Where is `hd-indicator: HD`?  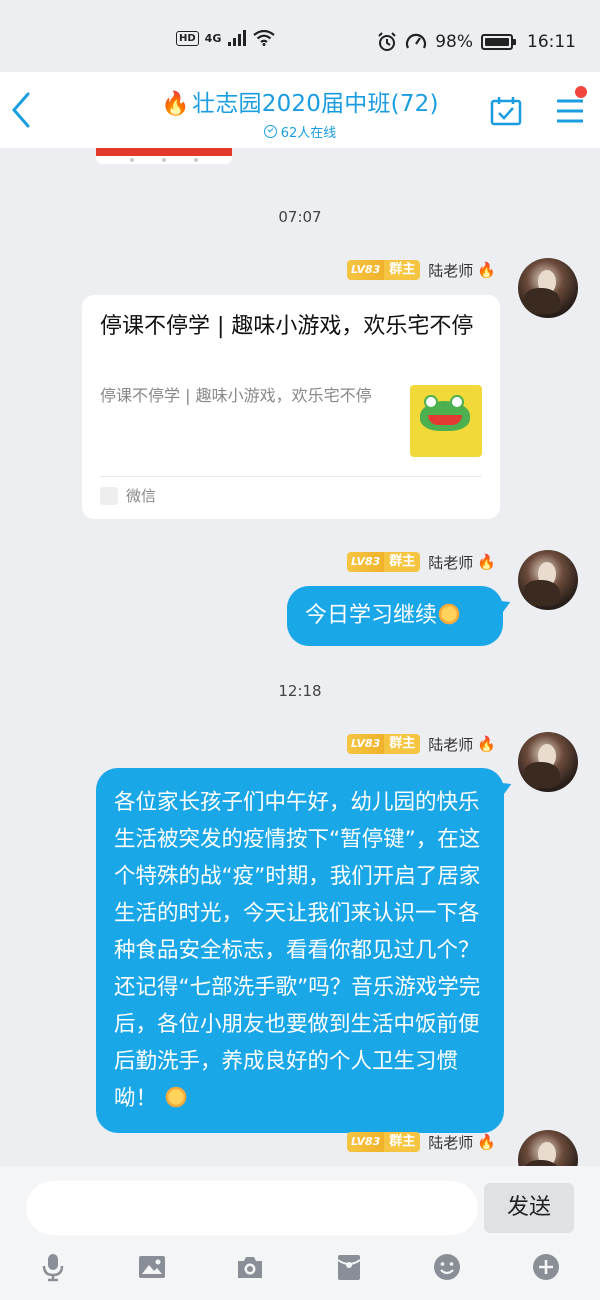 hd-indicator: HD is located at coordinates (187, 38).